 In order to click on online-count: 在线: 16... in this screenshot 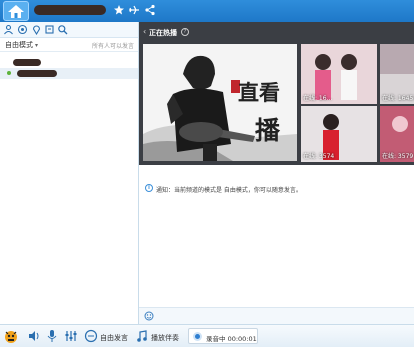, I will do `click(318, 98)`.